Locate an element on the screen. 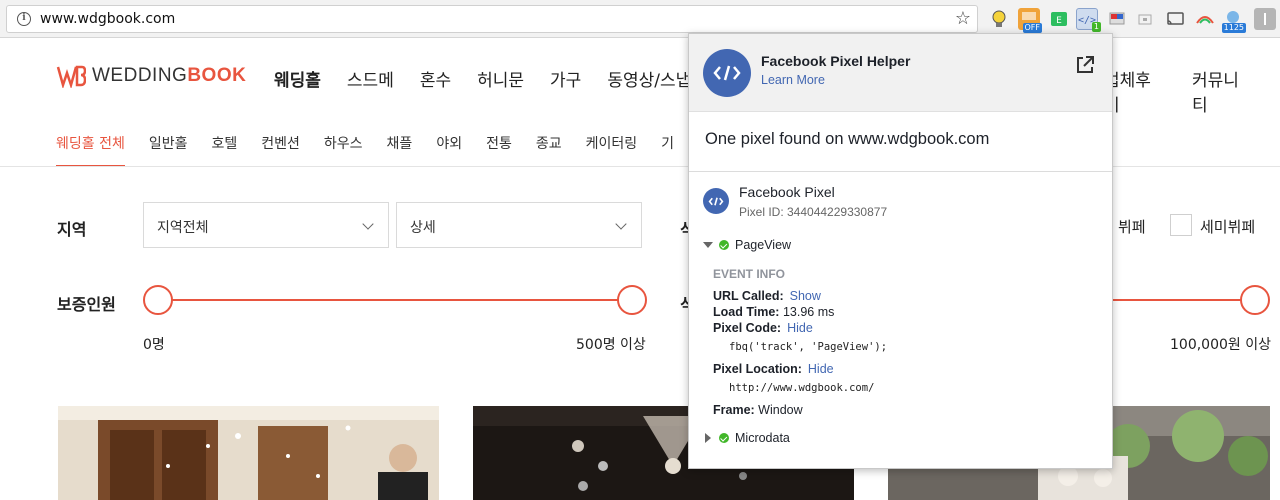 This screenshot has width=1280, height=500. caret-down-icon is located at coordinates (708, 245).